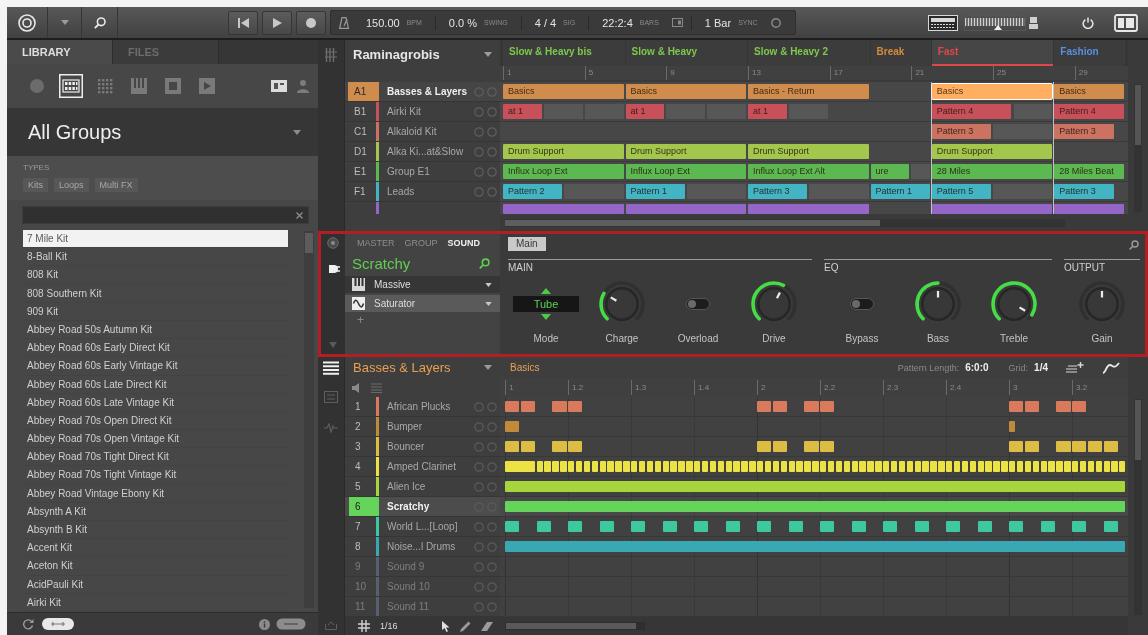 This screenshot has height=635, width=1148. What do you see at coordinates (961, 191) in the screenshot?
I see `pattern-clip: Pattern 5` at bounding box center [961, 191].